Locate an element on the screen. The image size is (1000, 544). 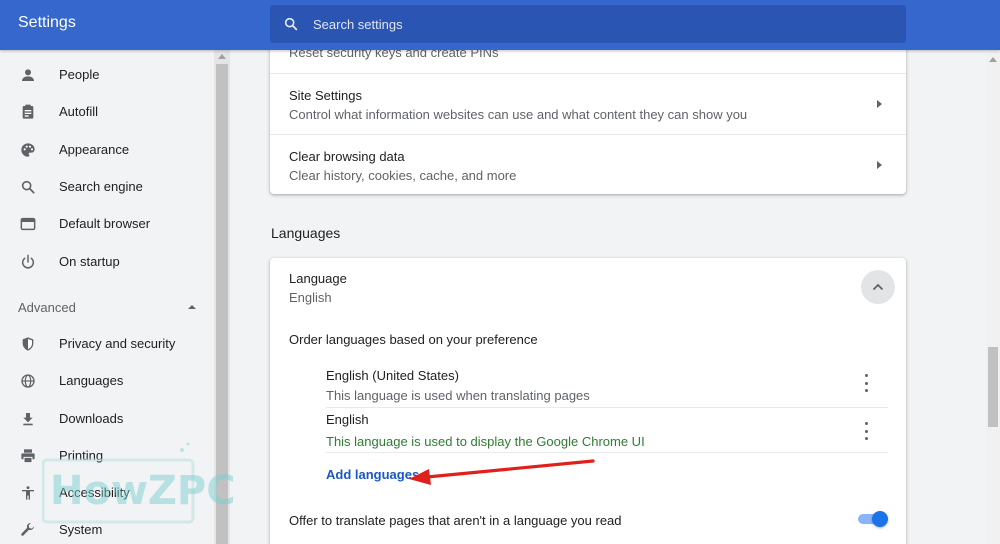
arrow-shaft is located at coordinates (510, 469).